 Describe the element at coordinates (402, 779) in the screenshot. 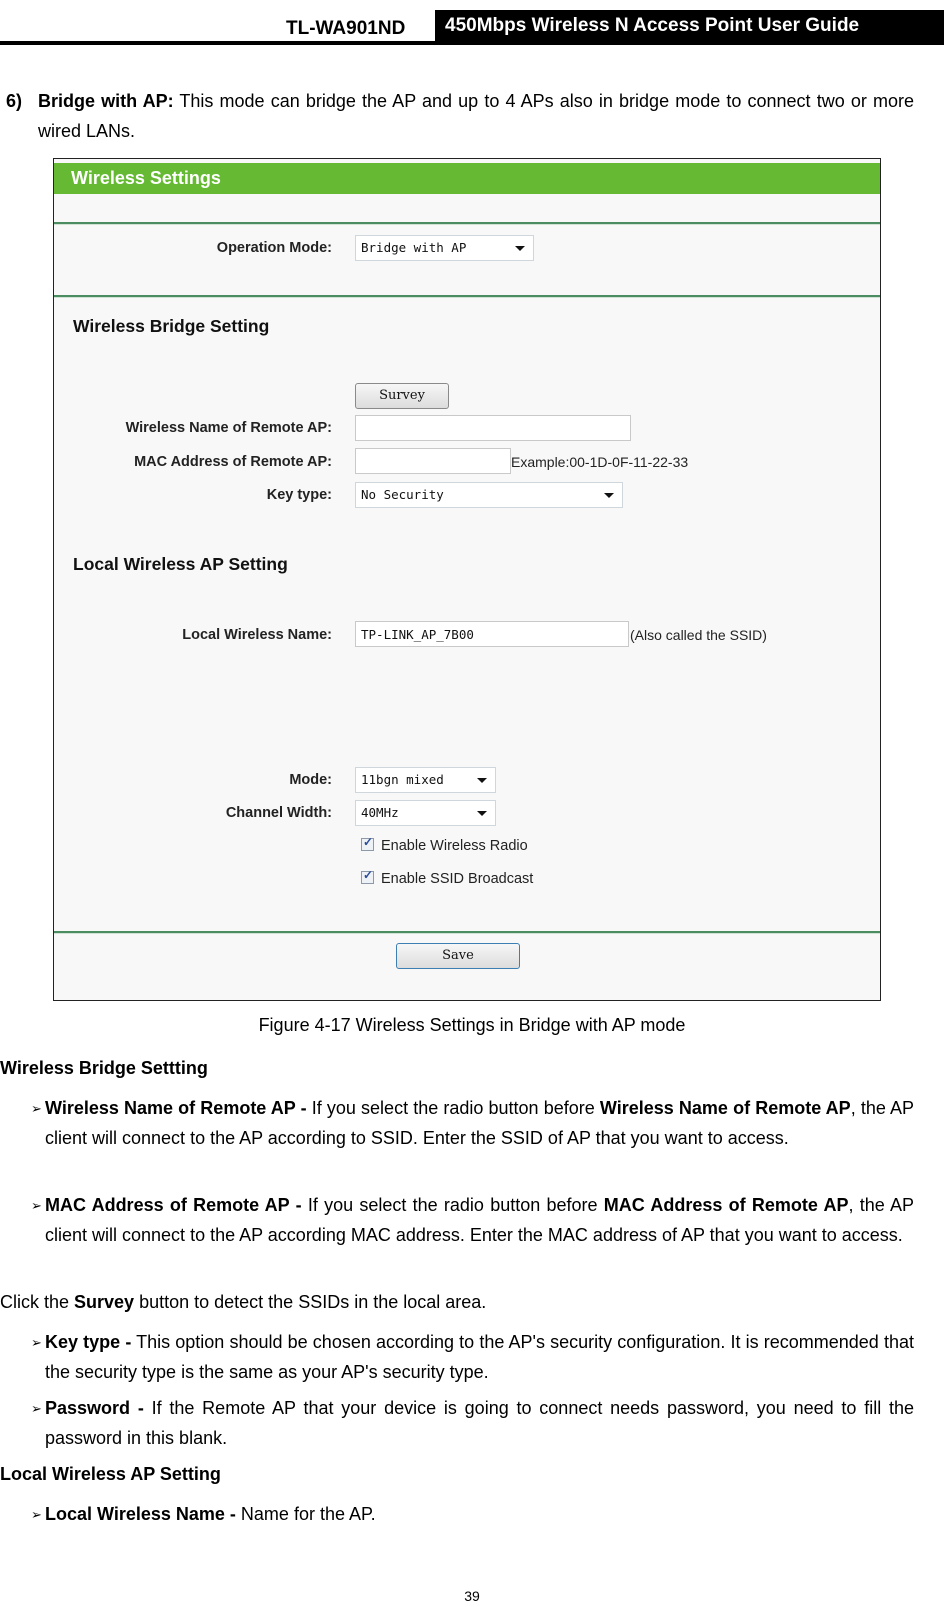

I see `mode-value: 11bgn mixed` at that location.